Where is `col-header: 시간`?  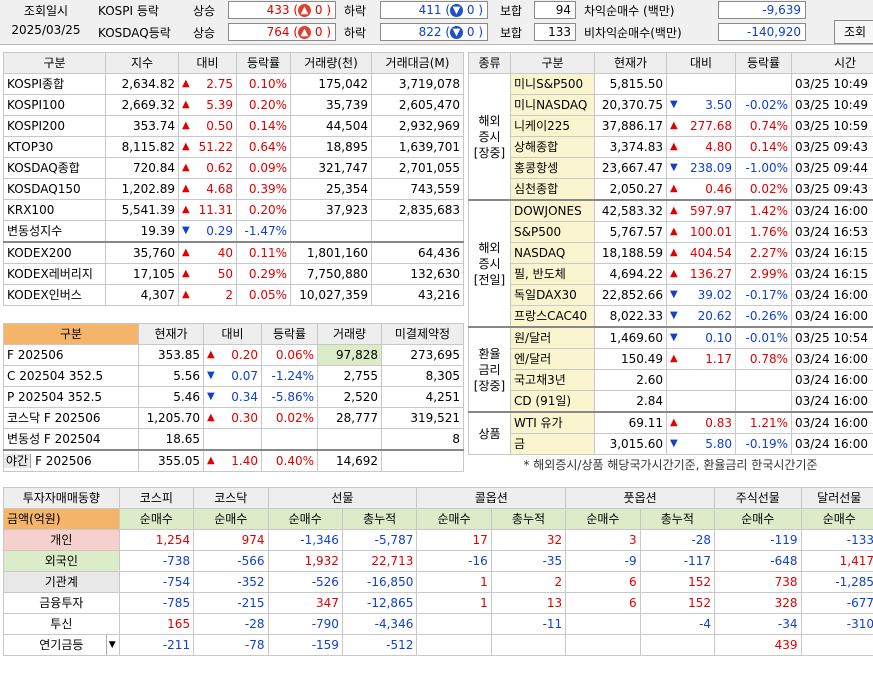 col-header: 시간 is located at coordinates (832, 63).